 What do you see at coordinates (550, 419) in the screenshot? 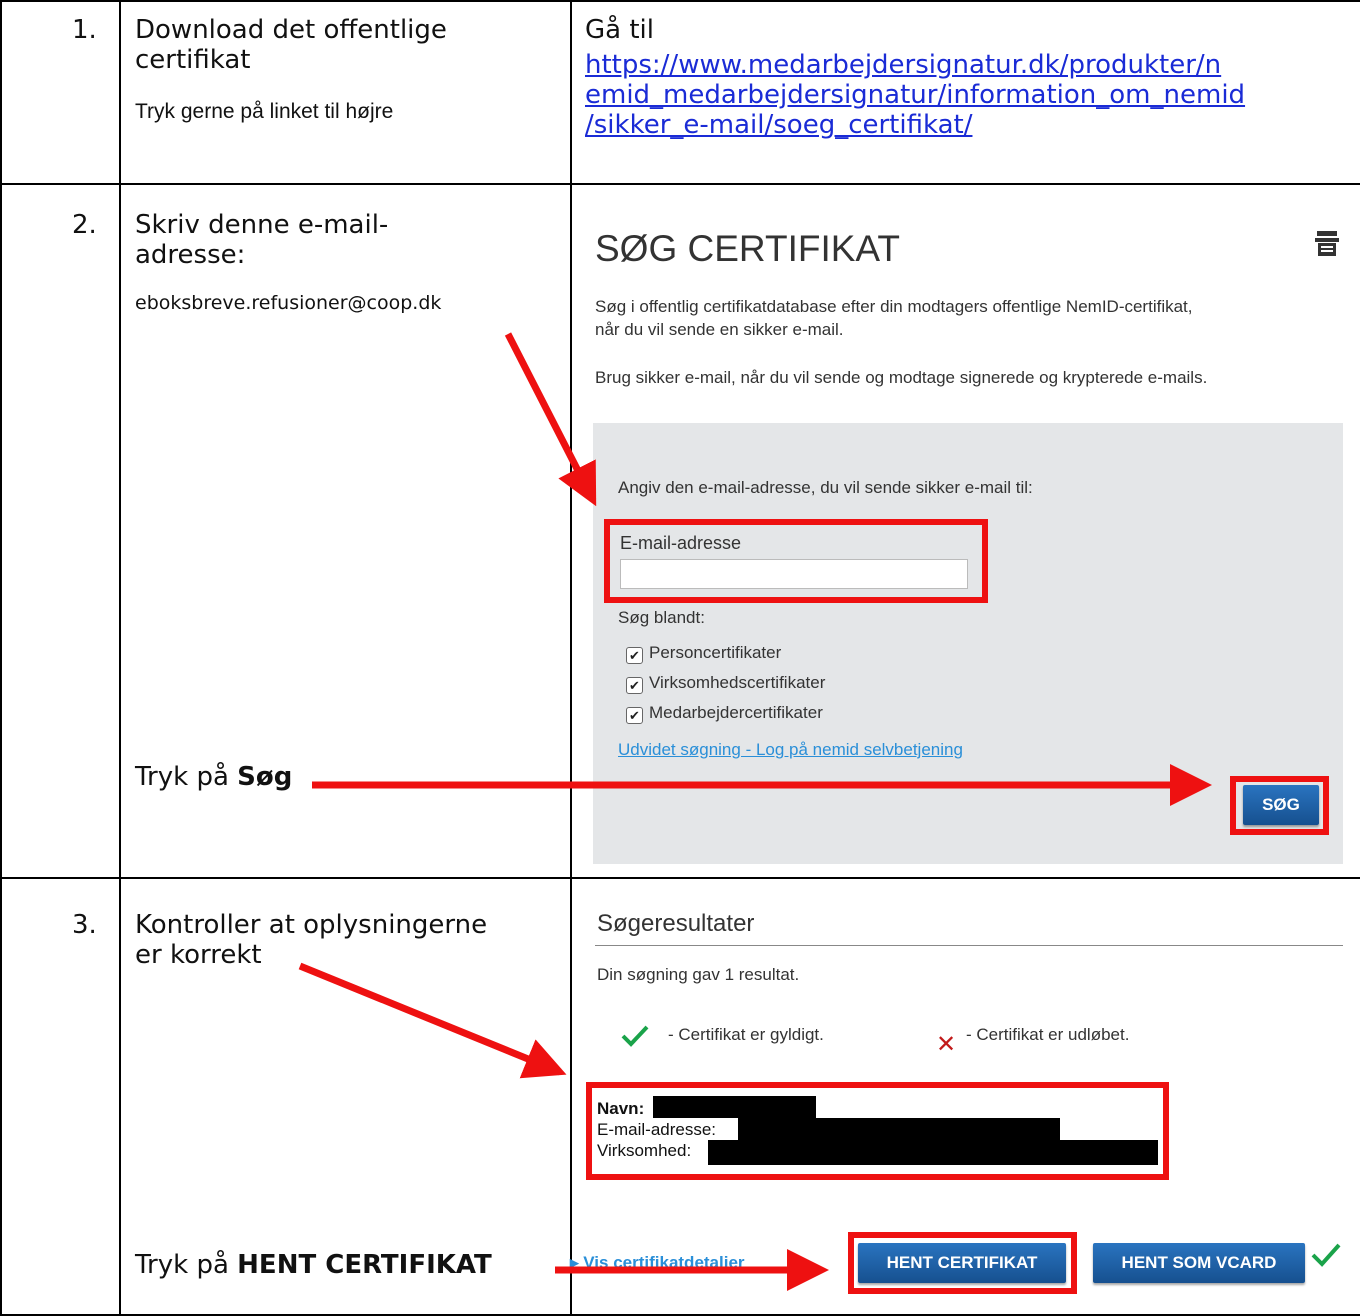
I see `arrow-email-to-field` at bounding box center [550, 419].